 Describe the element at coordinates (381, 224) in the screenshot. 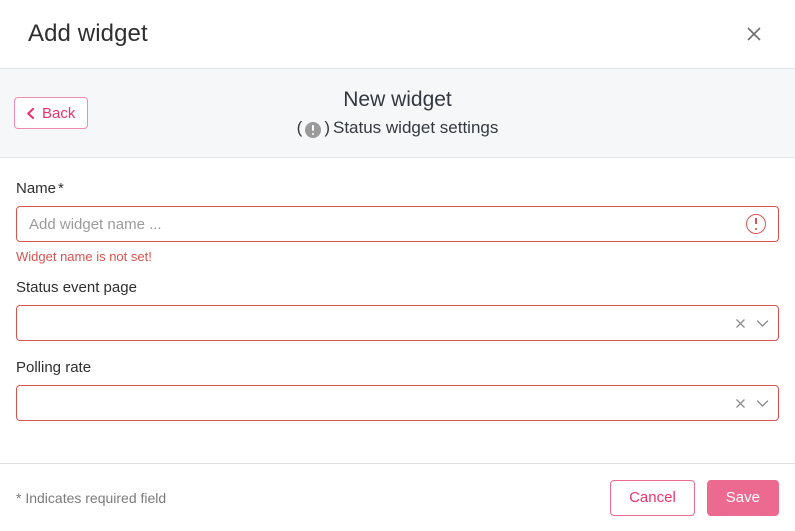

I see `name-input` at that location.